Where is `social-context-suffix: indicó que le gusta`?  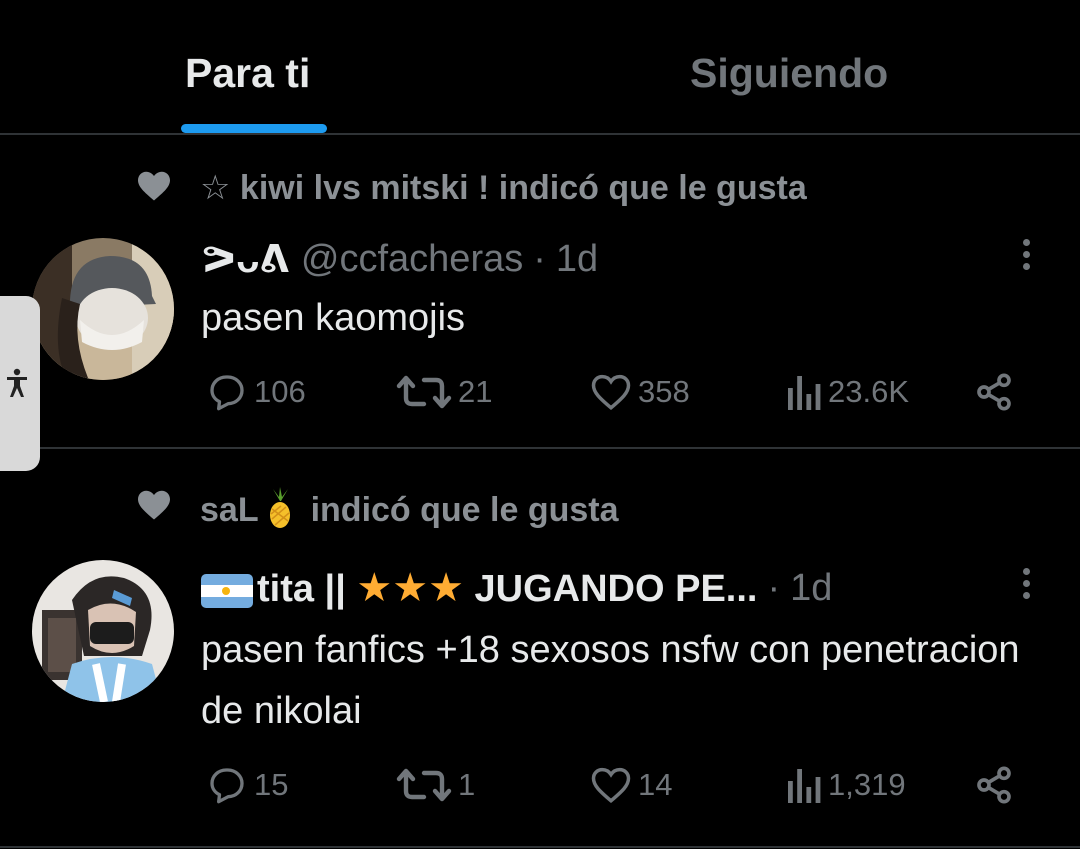
social-context-suffix: indicó que le gusta is located at coordinates (464, 510).